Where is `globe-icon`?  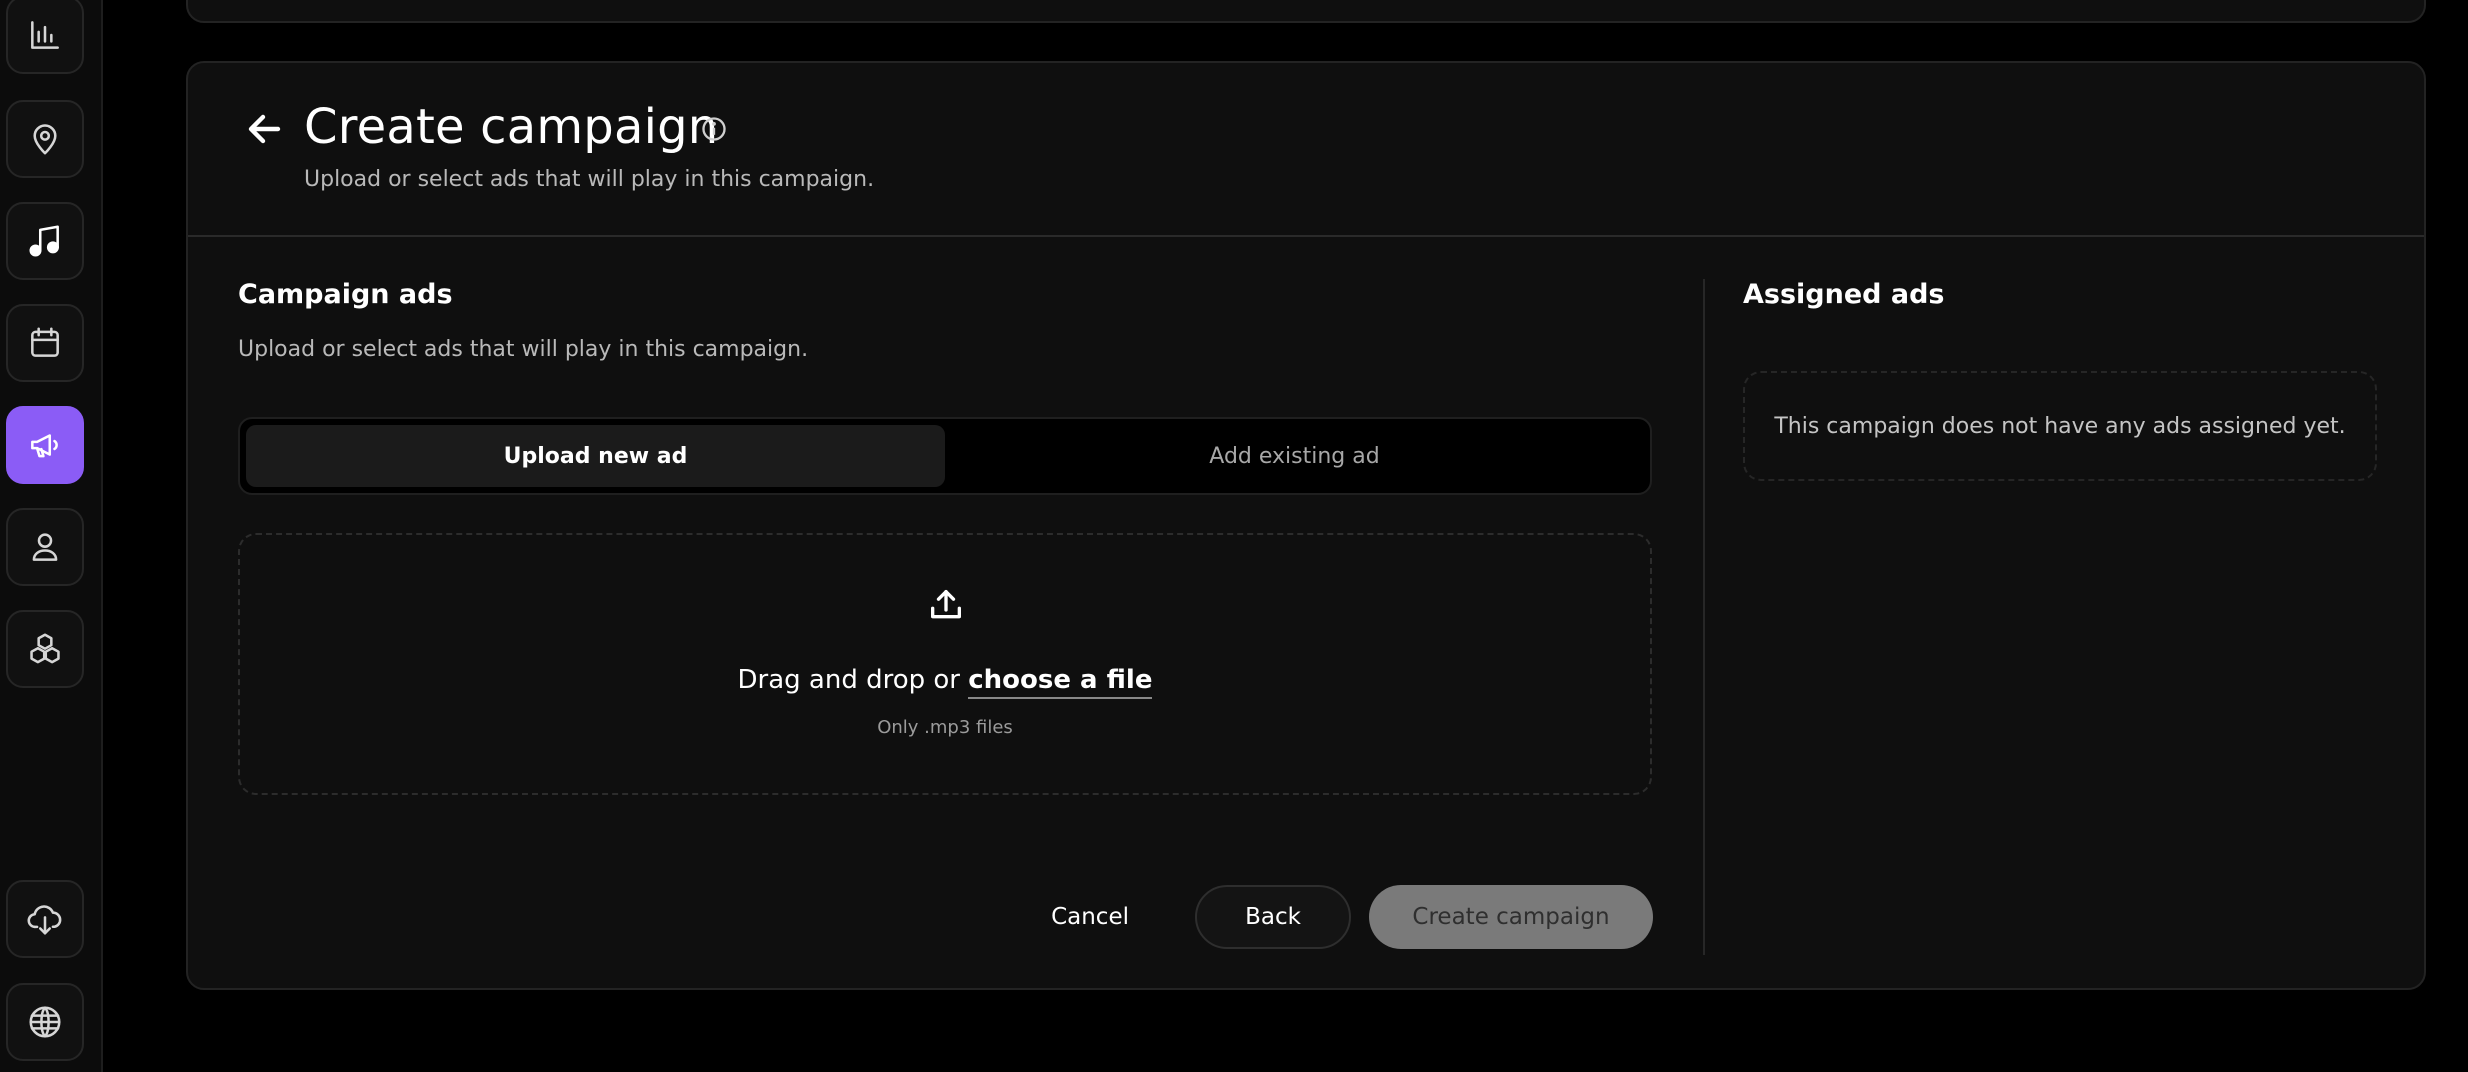 globe-icon is located at coordinates (45, 1022).